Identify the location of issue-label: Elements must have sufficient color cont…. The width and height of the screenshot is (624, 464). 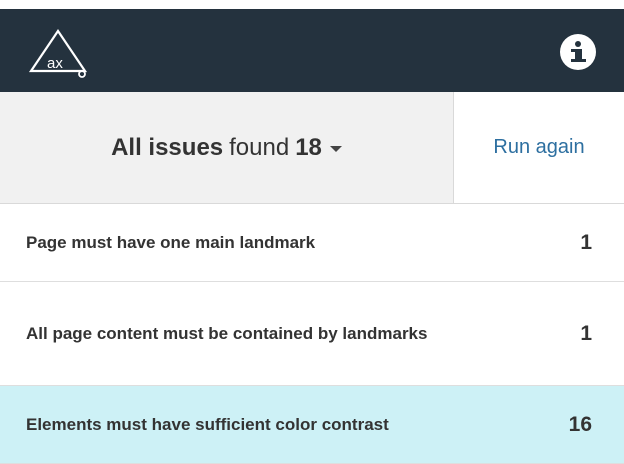
(207, 424).